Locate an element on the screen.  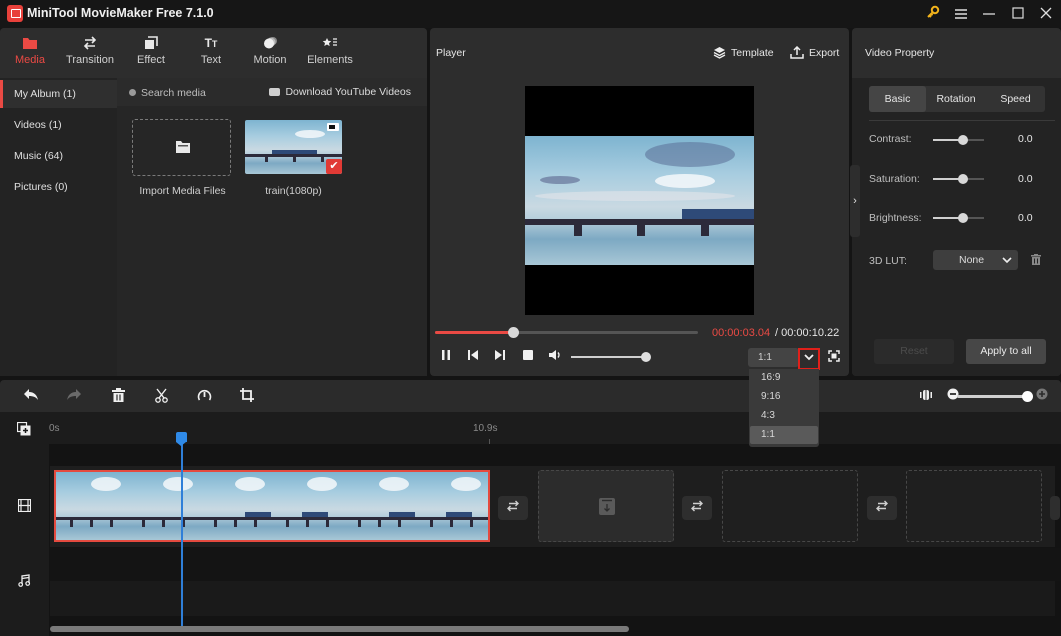
app-logo-icon is located at coordinates (15, 13).